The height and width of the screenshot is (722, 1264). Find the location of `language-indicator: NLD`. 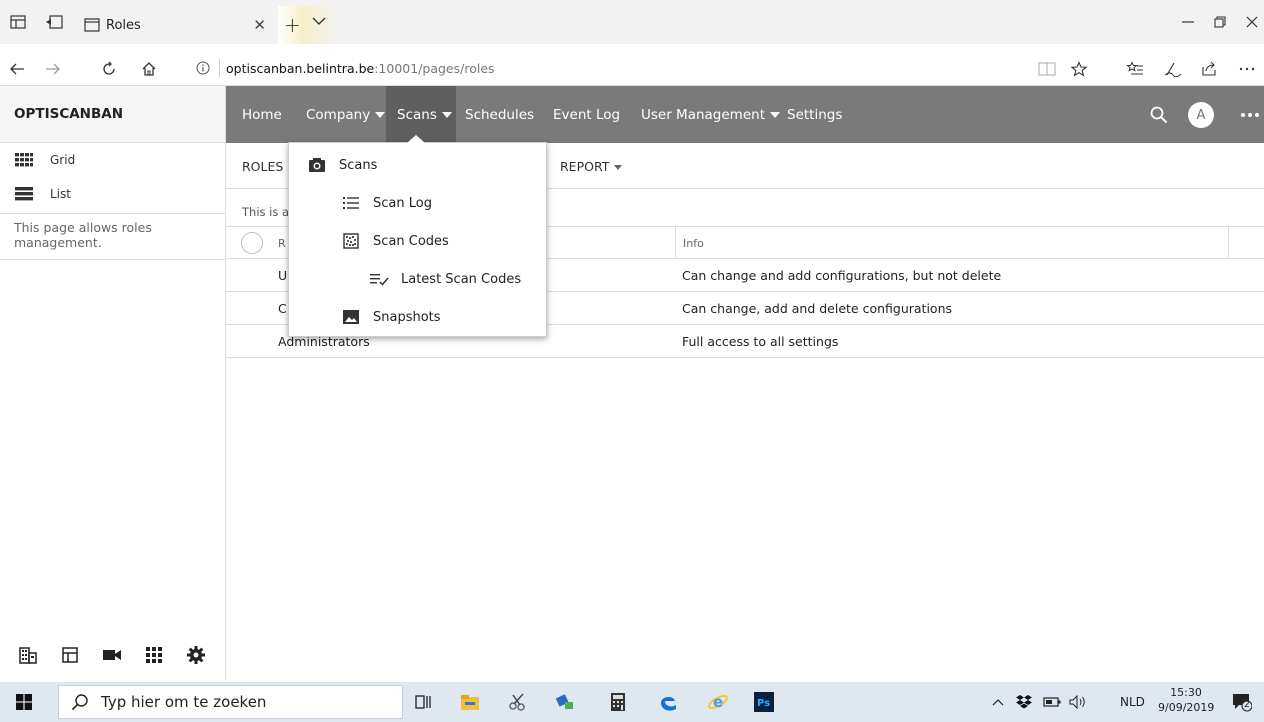

language-indicator: NLD is located at coordinates (1132, 702).